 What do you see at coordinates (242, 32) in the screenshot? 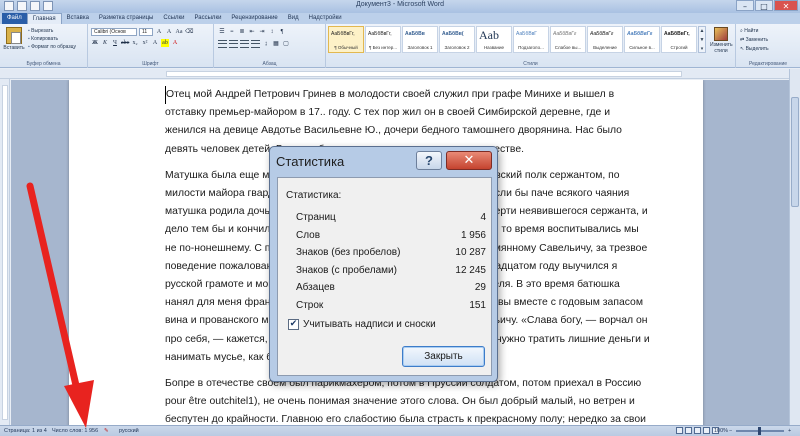
I see `multilevel-list-button: ≣` at bounding box center [242, 32].